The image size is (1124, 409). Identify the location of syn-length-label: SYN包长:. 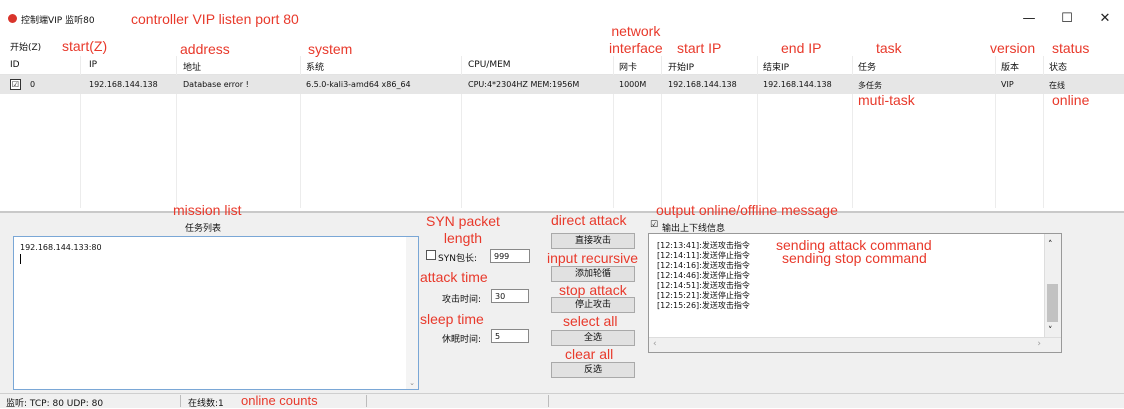
(457, 259).